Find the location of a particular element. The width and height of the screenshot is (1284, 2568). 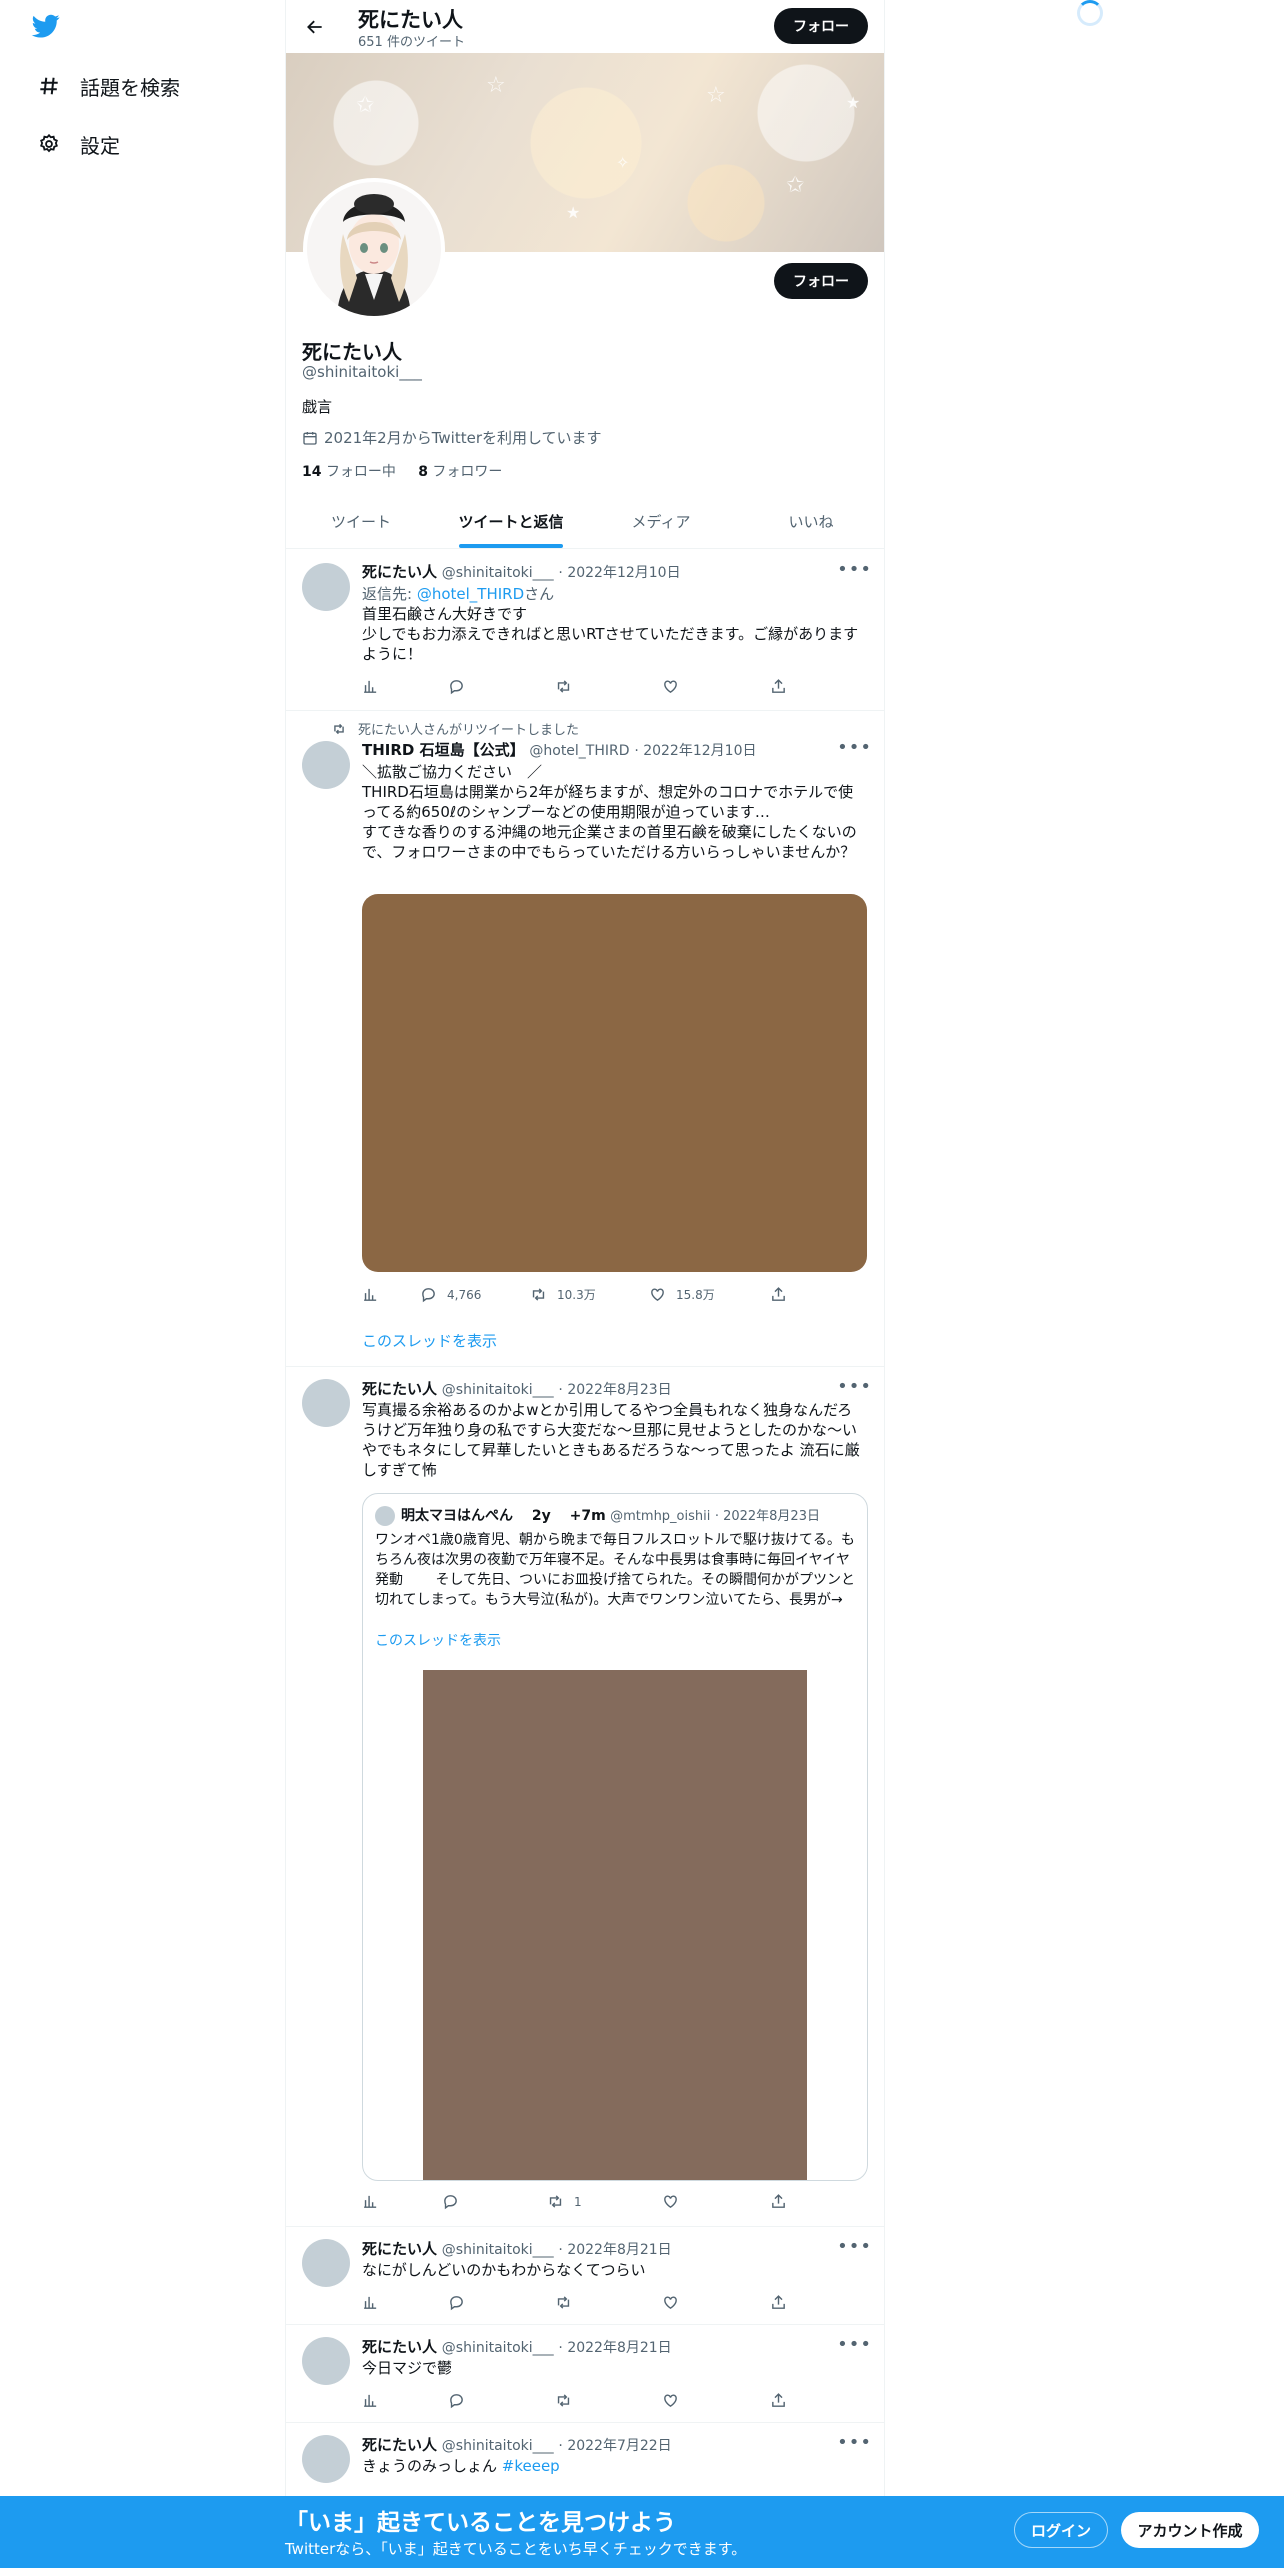

tweet-header: 死にたい人 @shinitaitoki___ · 2022年12月10日 is located at coordinates (521, 571).